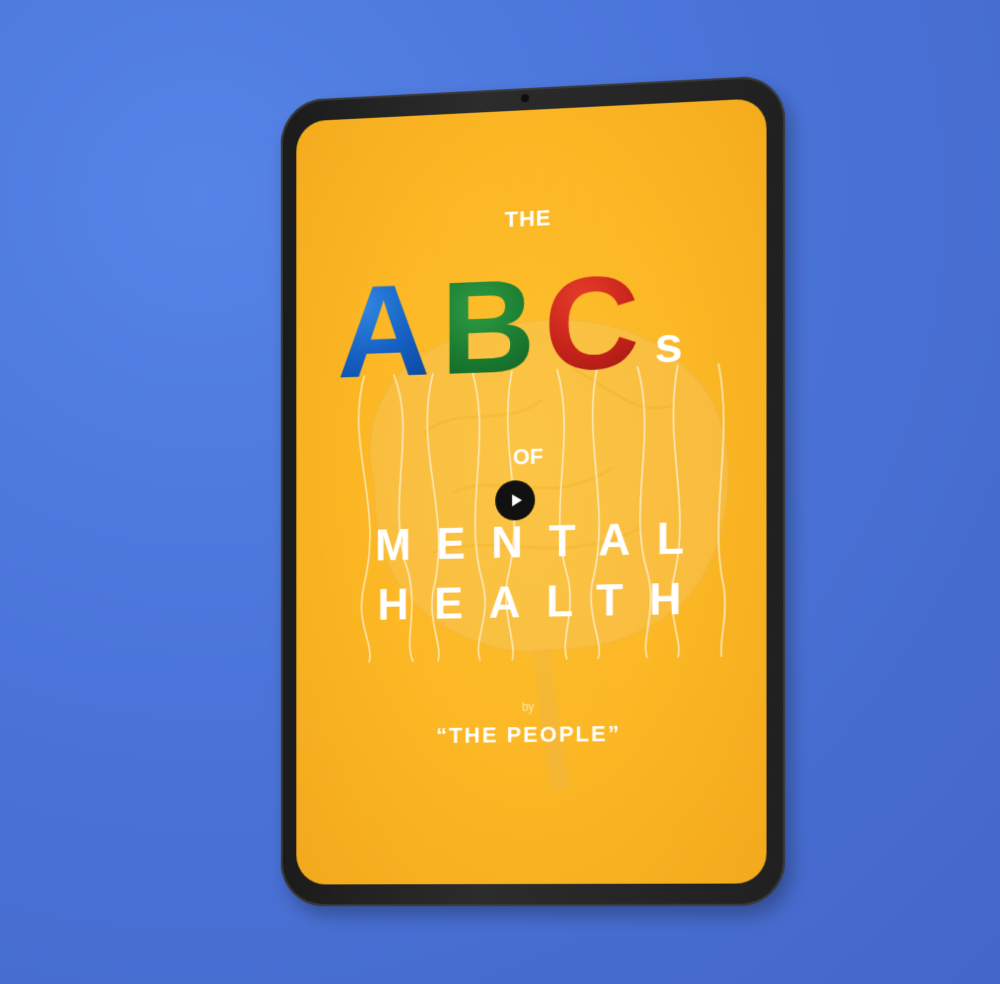 The width and height of the screenshot is (1000, 984). What do you see at coordinates (591, 323) in the screenshot?
I see `letter-c: C` at bounding box center [591, 323].